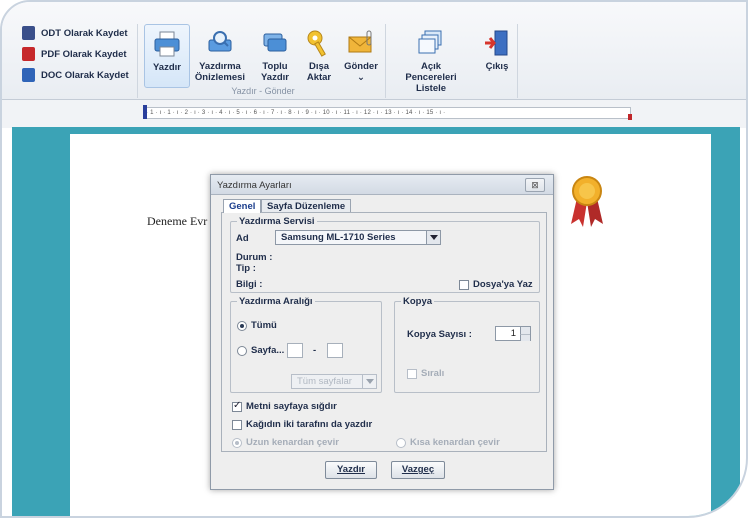  I want to click on pdf-file-icon, so click(28, 54).